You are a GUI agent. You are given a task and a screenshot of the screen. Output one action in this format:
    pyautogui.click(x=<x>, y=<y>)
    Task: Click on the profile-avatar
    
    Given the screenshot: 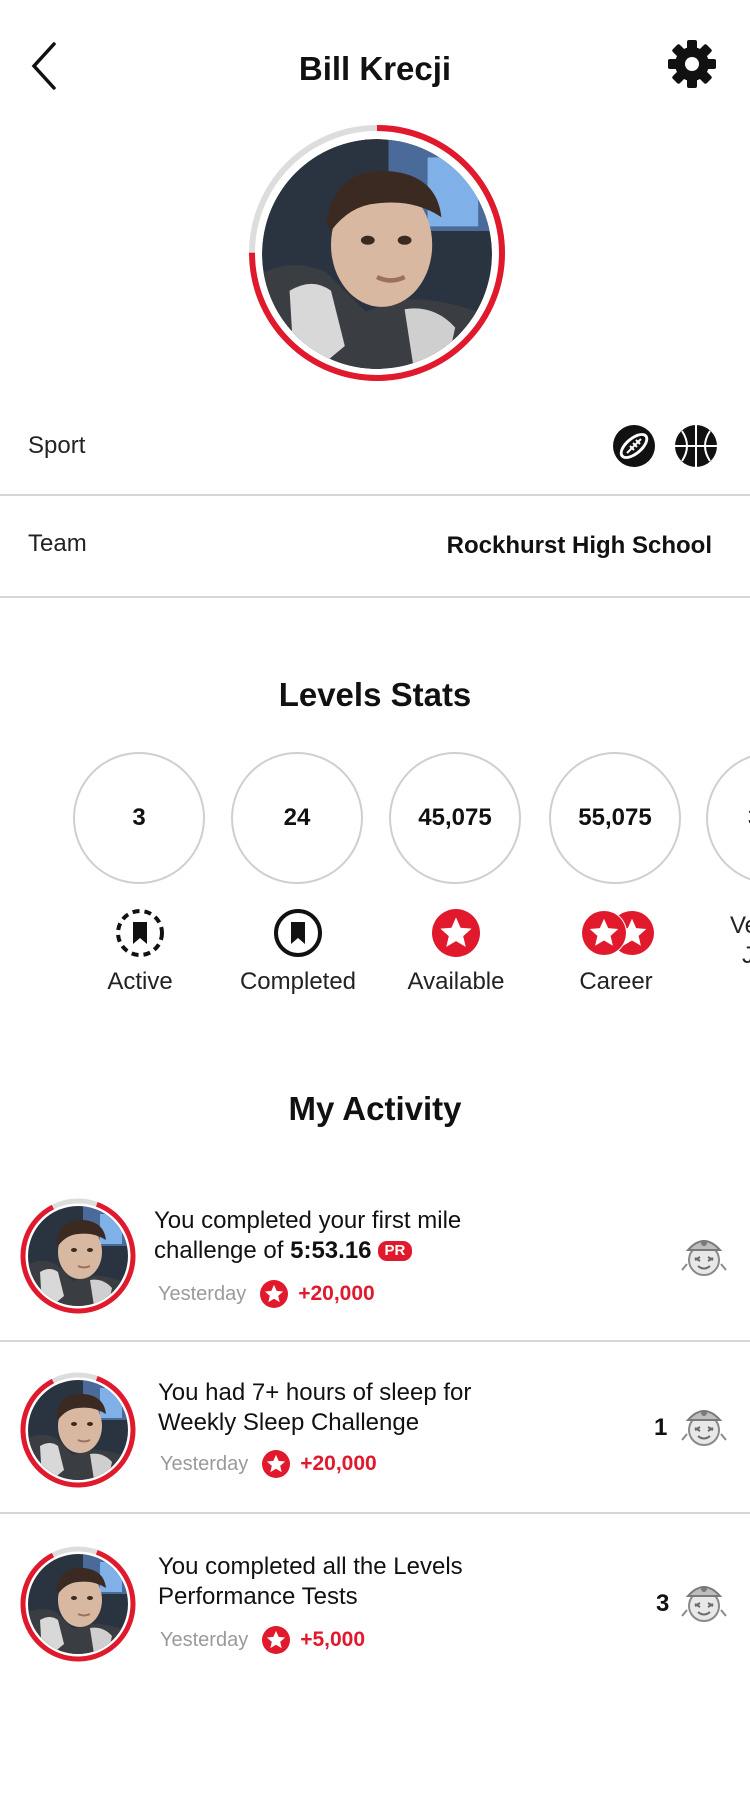 What is the action you would take?
    pyautogui.click(x=377, y=254)
    